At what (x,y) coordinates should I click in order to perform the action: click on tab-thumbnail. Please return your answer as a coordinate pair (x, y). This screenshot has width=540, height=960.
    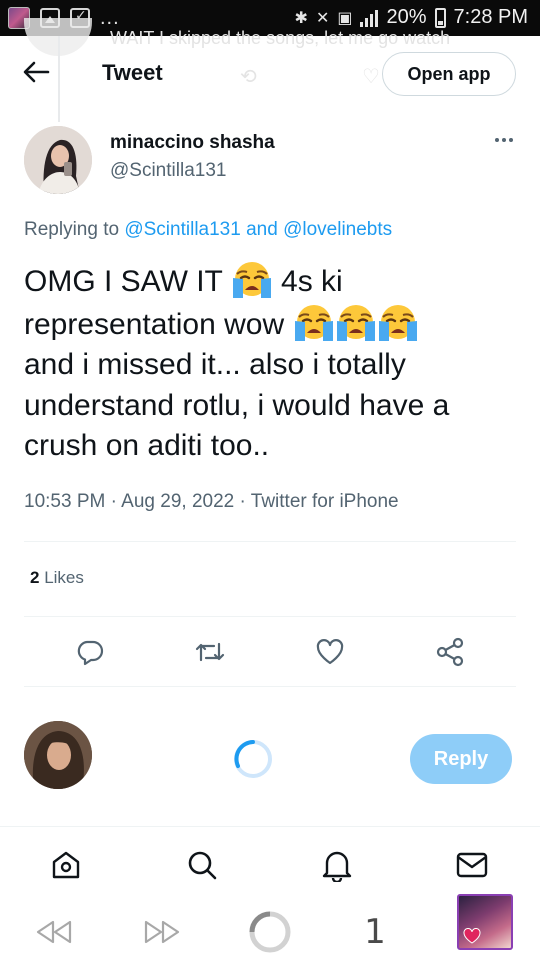
    Looking at the image, I should click on (485, 922).